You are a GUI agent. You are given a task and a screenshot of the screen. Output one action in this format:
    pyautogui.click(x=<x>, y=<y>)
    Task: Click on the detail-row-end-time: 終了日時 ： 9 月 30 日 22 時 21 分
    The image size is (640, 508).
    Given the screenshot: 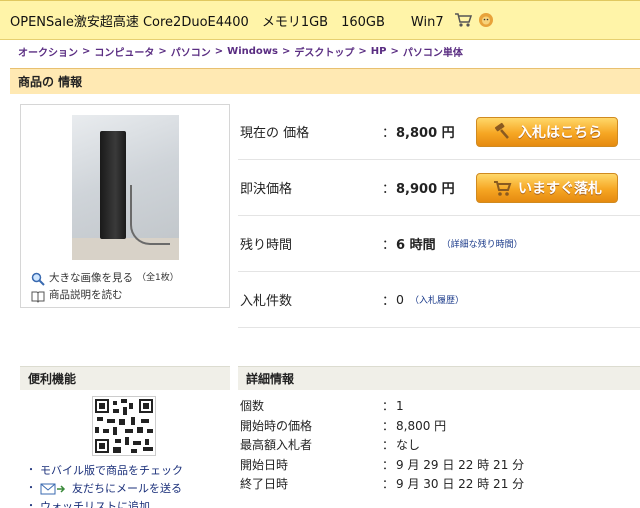 What is the action you would take?
    pyautogui.click(x=440, y=484)
    